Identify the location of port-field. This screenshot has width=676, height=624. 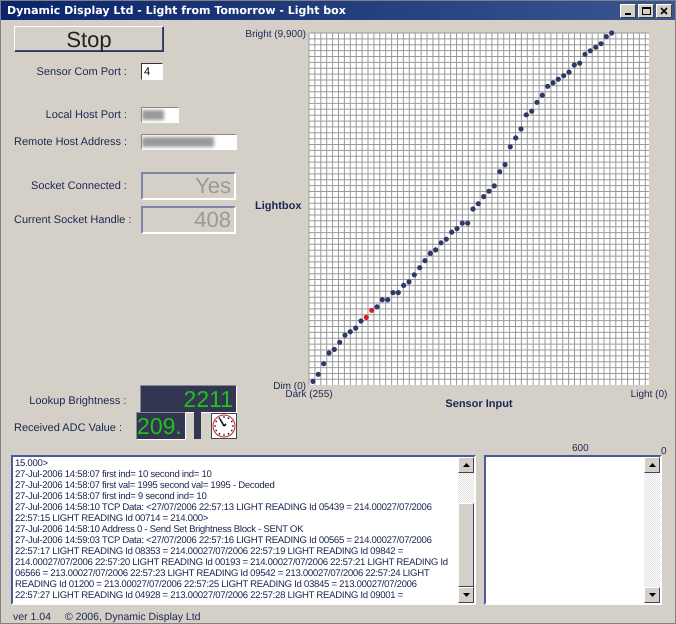
(160, 114).